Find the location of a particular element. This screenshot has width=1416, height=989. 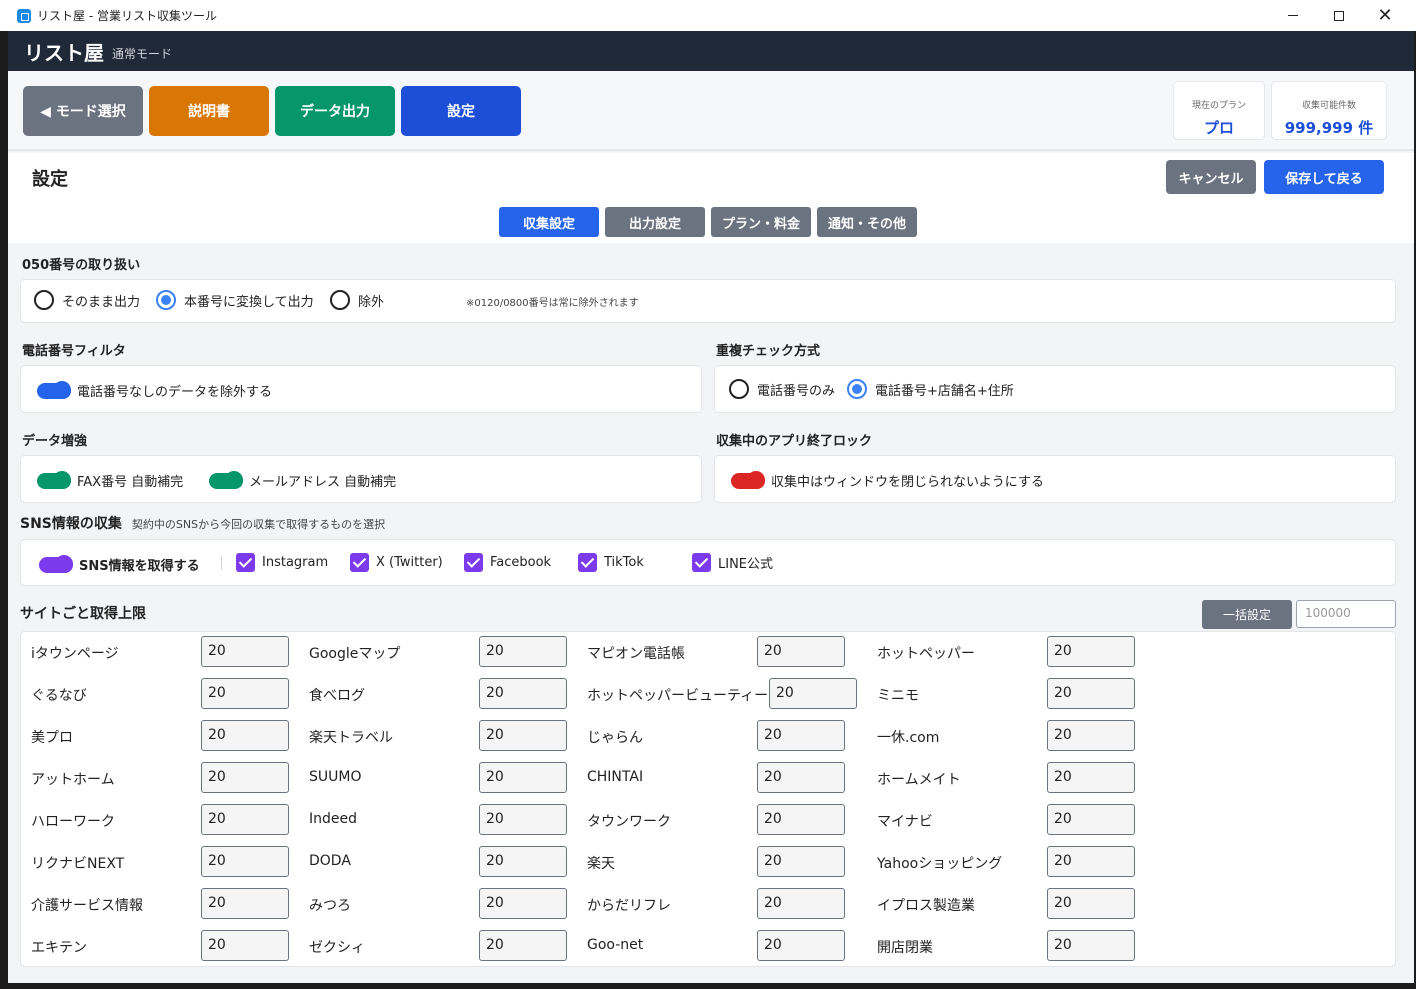

sns-check-x: X (Twitter) is located at coordinates (396, 562).